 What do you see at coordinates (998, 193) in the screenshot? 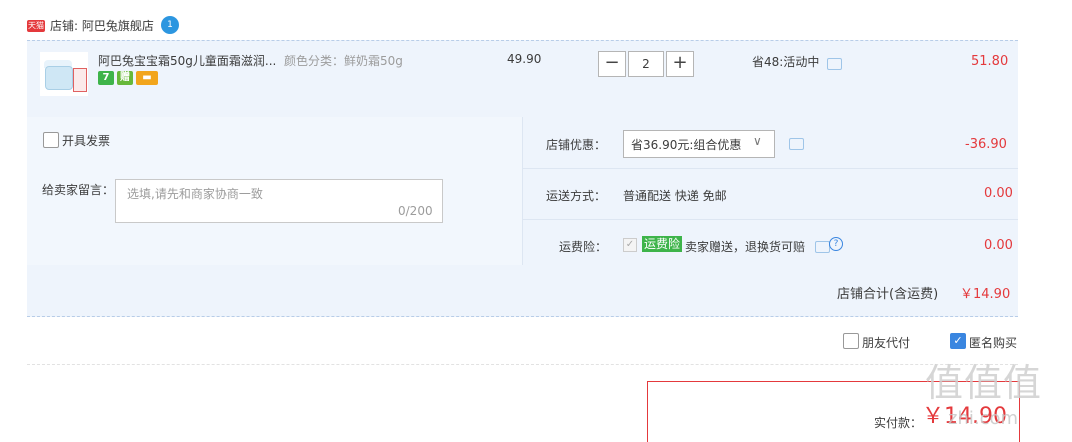
I see `shipping-amount: 0.00` at bounding box center [998, 193].